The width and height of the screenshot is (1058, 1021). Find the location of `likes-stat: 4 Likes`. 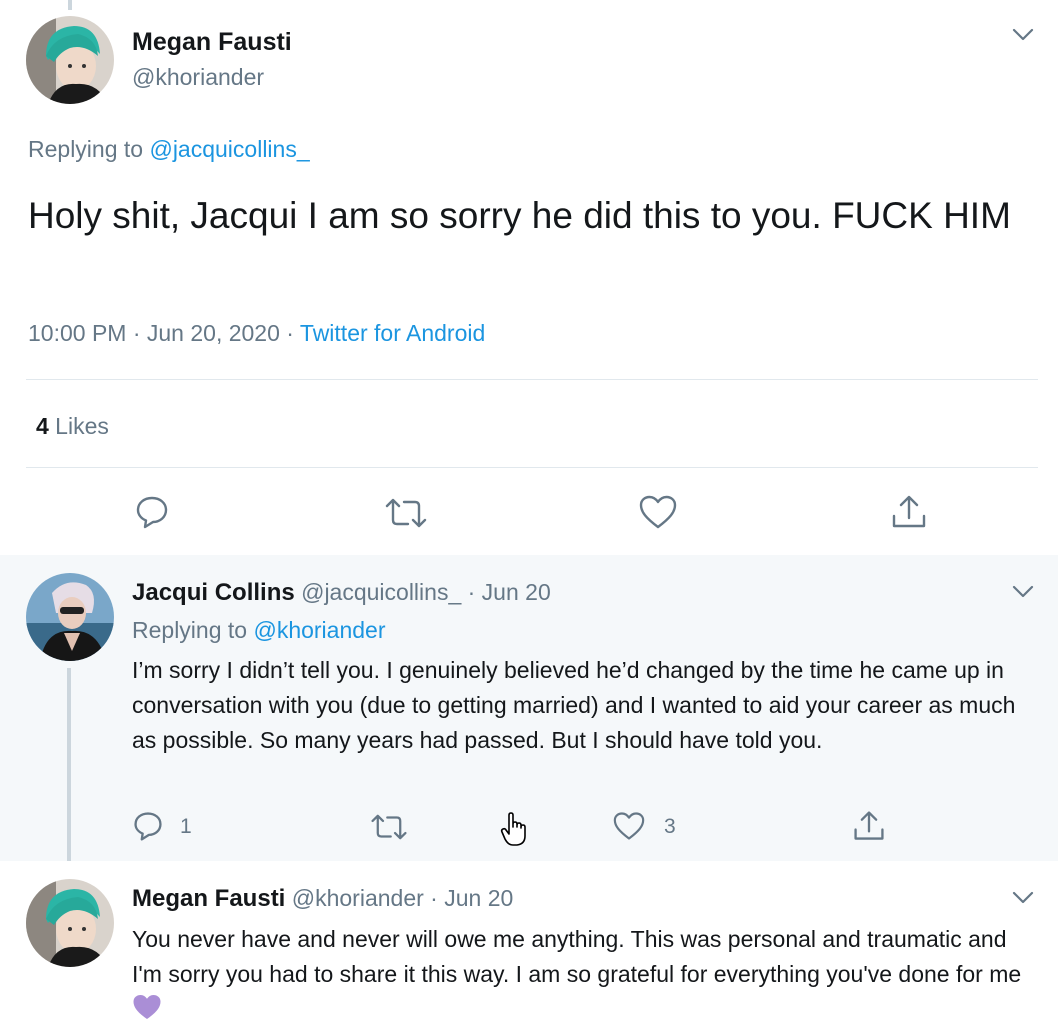

likes-stat: 4 Likes is located at coordinates (72, 426).